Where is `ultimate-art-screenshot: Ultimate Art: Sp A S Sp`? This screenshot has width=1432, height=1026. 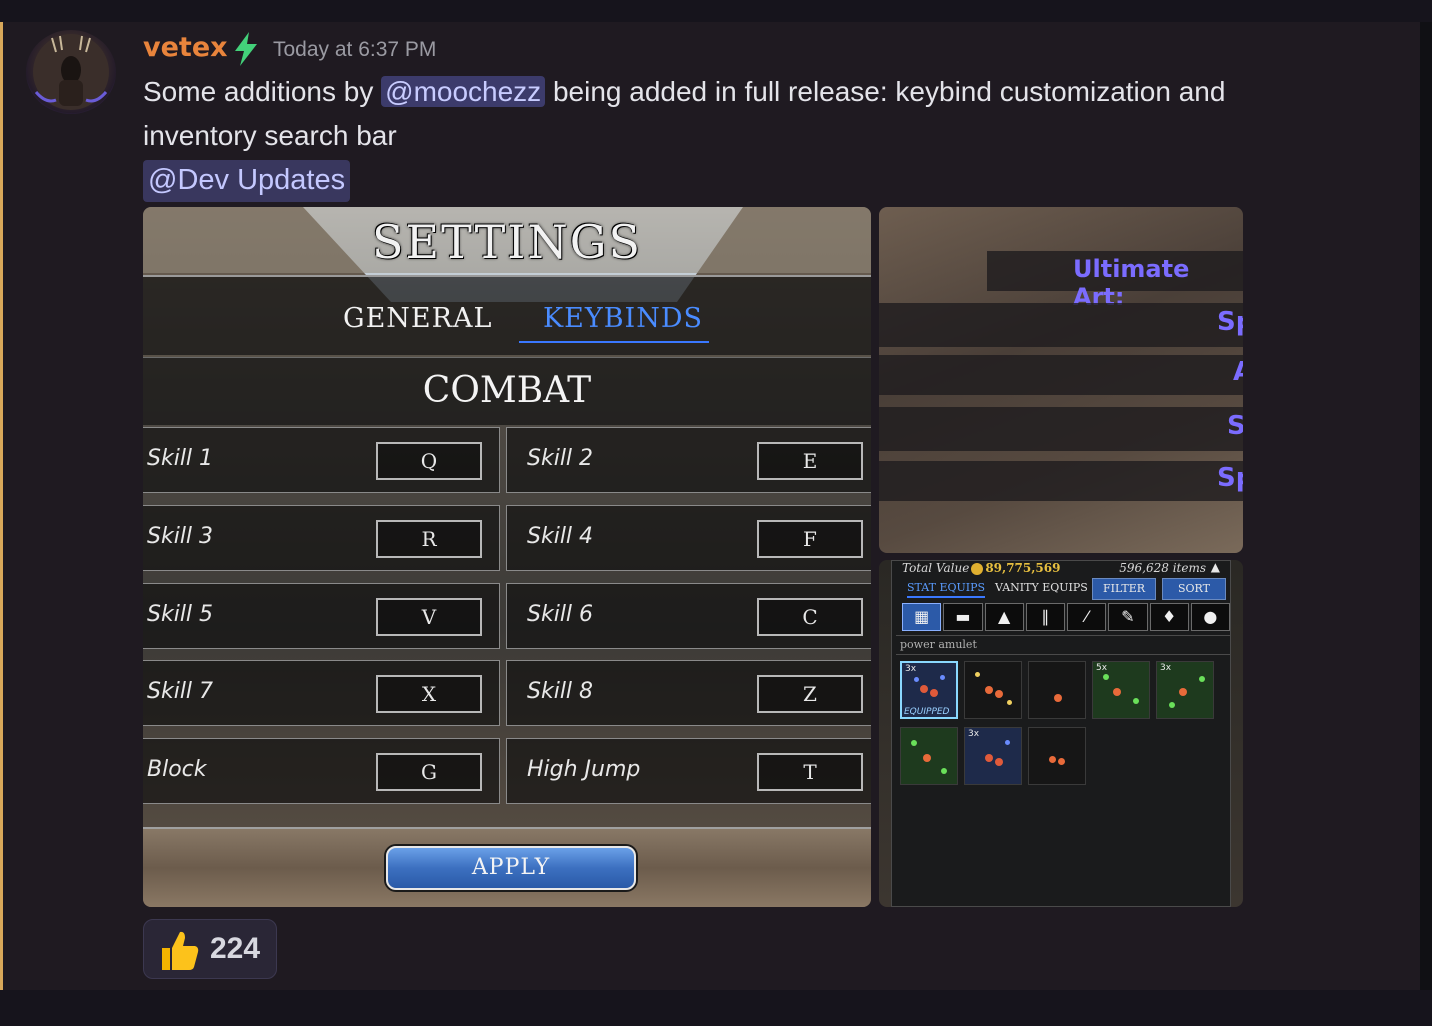
ultimate-art-screenshot: Ultimate Art: Sp A S Sp is located at coordinates (1061, 380).